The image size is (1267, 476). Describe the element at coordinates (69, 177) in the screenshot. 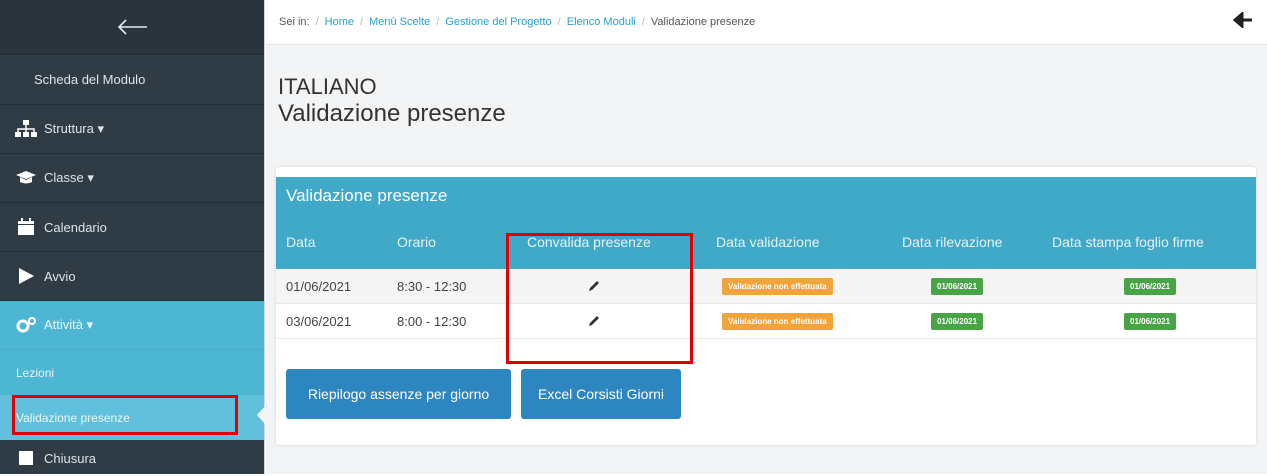

I see `sidebar-item-label: Classe ▾` at that location.